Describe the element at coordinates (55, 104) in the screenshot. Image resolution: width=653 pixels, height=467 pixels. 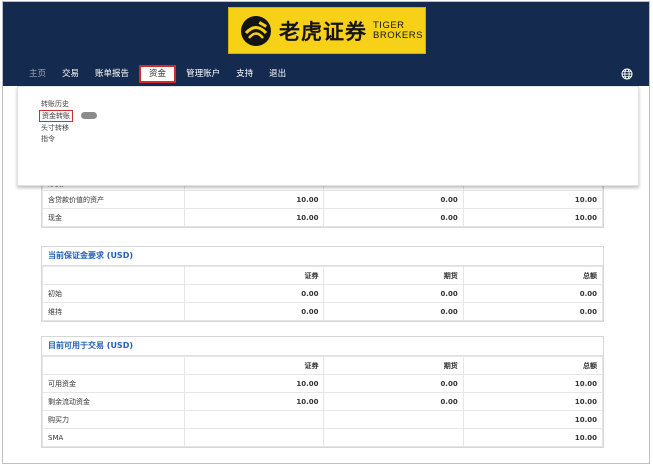
I see `dropdown-item-transfer-history: 转账历史` at that location.